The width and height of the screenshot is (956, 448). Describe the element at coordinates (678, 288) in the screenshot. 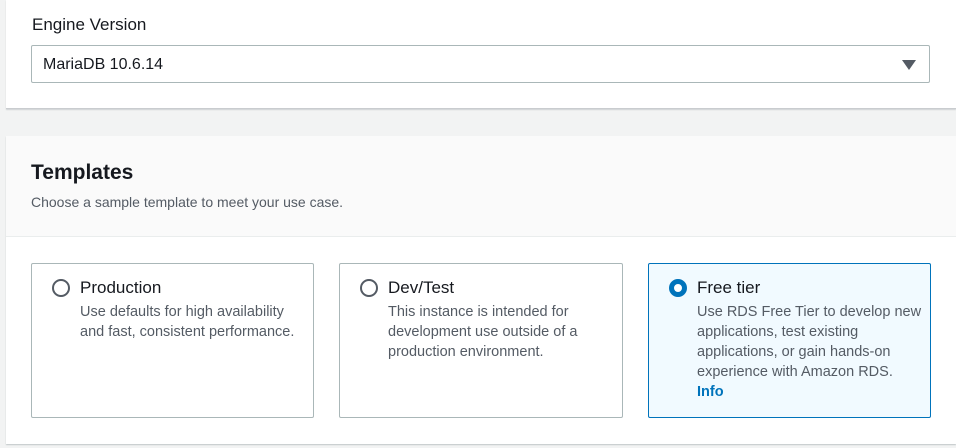

I see `radio-free-tier` at that location.